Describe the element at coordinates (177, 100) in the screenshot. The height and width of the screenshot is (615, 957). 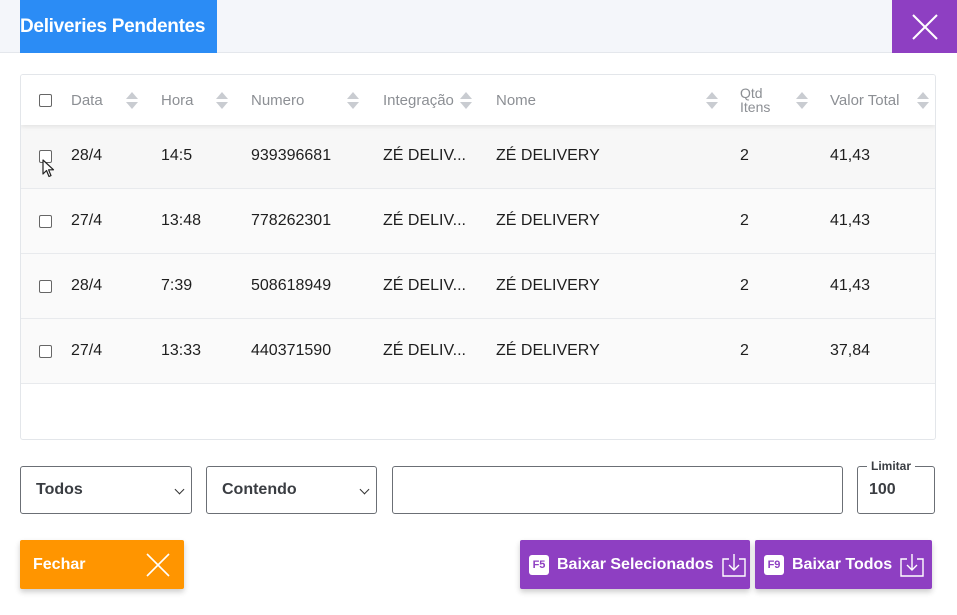
I see `column-header-hora: Hora` at that location.